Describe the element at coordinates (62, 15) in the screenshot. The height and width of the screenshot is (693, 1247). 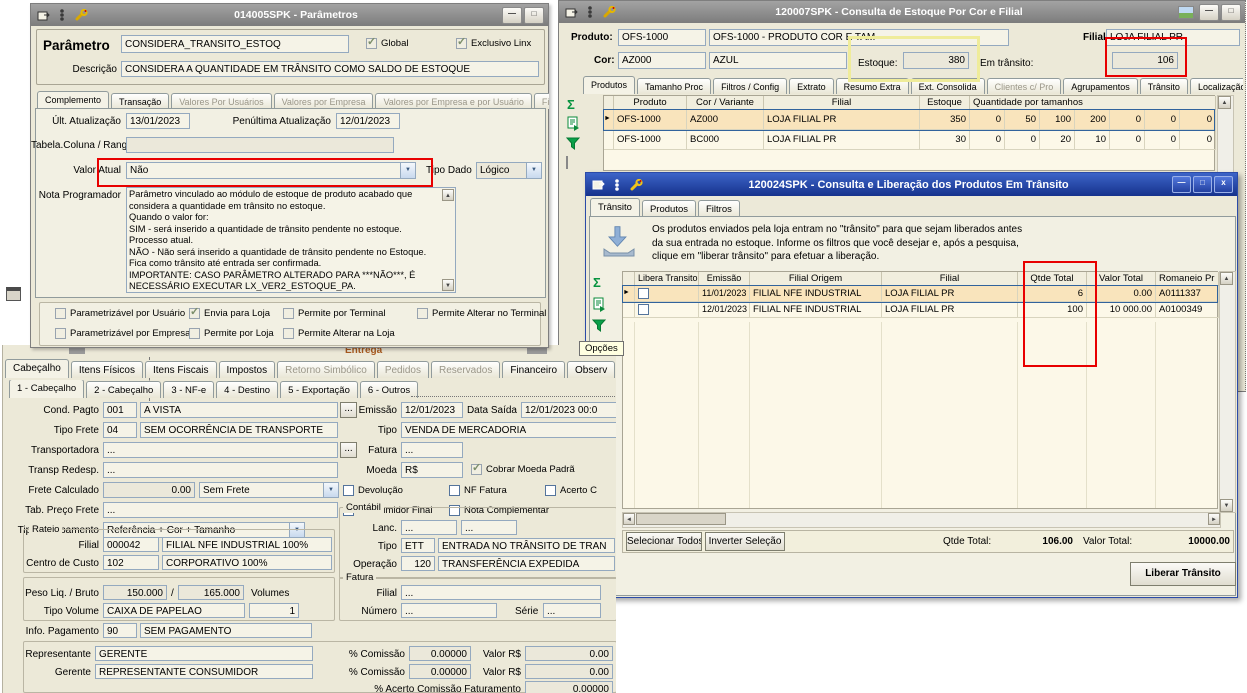
I see `column-stack-icon` at that location.